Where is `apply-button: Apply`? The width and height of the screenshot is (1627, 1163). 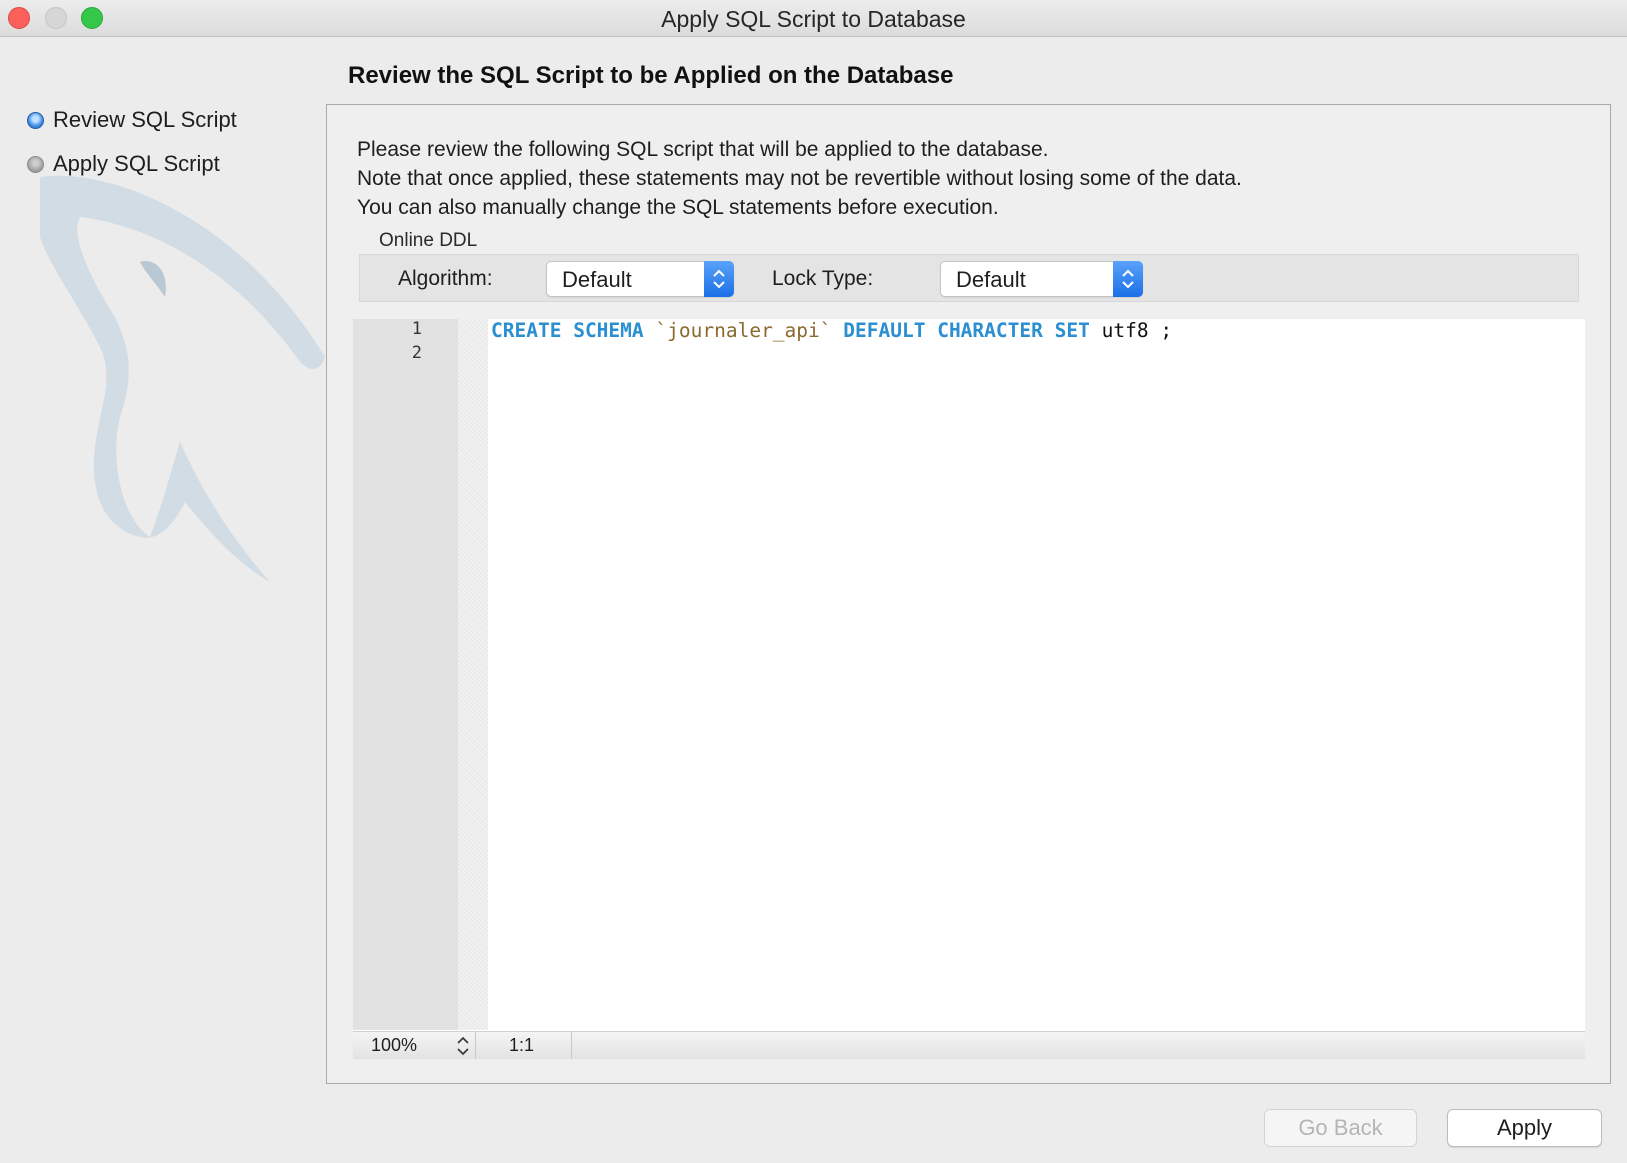 apply-button: Apply is located at coordinates (1524, 1128).